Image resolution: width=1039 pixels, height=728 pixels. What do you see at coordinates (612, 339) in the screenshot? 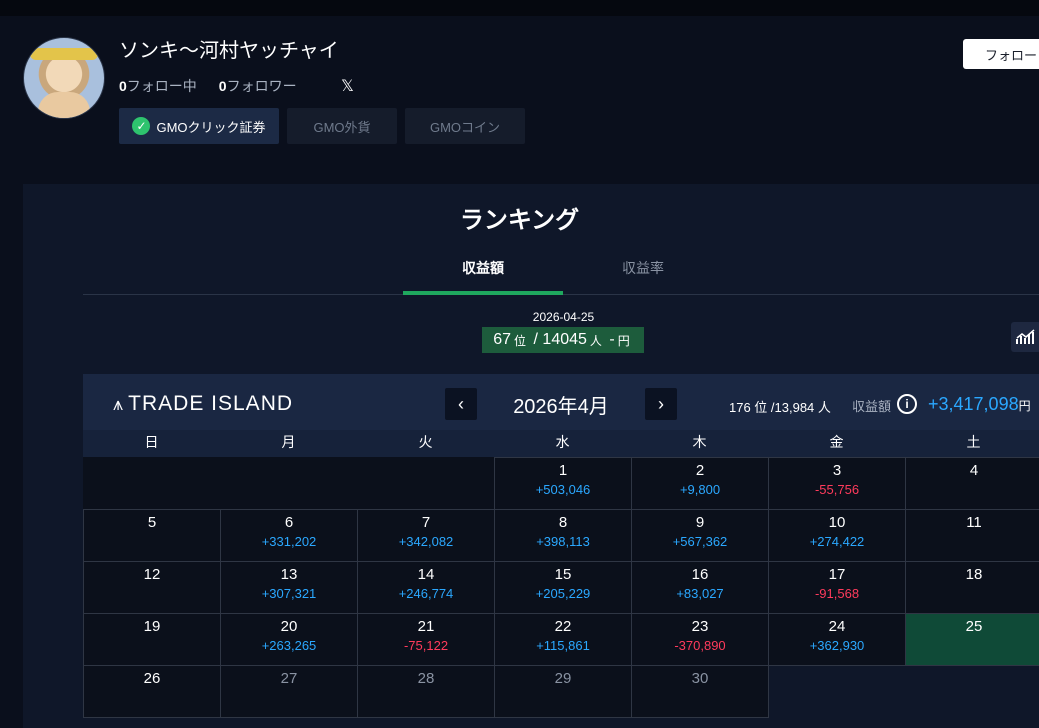
I see `rank-amount: -` at bounding box center [612, 339].